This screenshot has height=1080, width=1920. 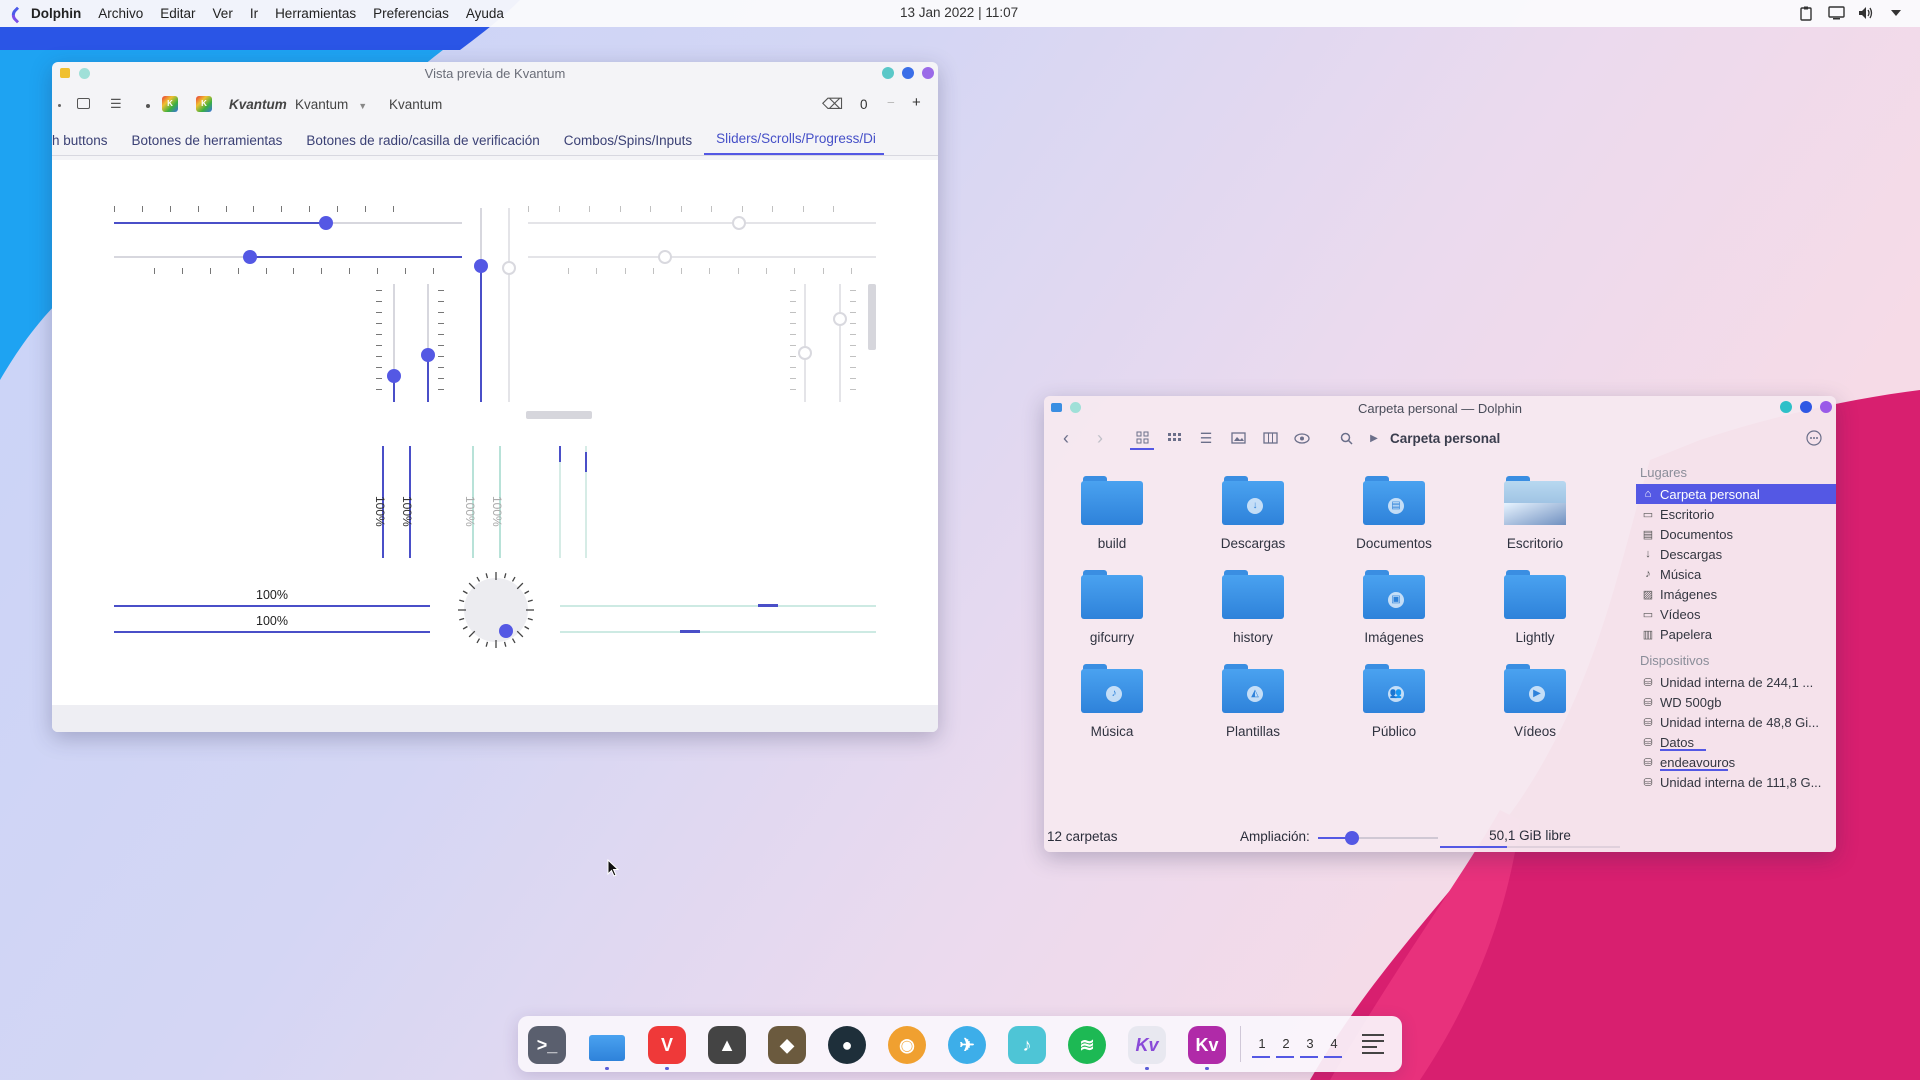 What do you see at coordinates (1736, 762) in the screenshot?
I see `device-item: ⛁ endeavouros` at bounding box center [1736, 762].